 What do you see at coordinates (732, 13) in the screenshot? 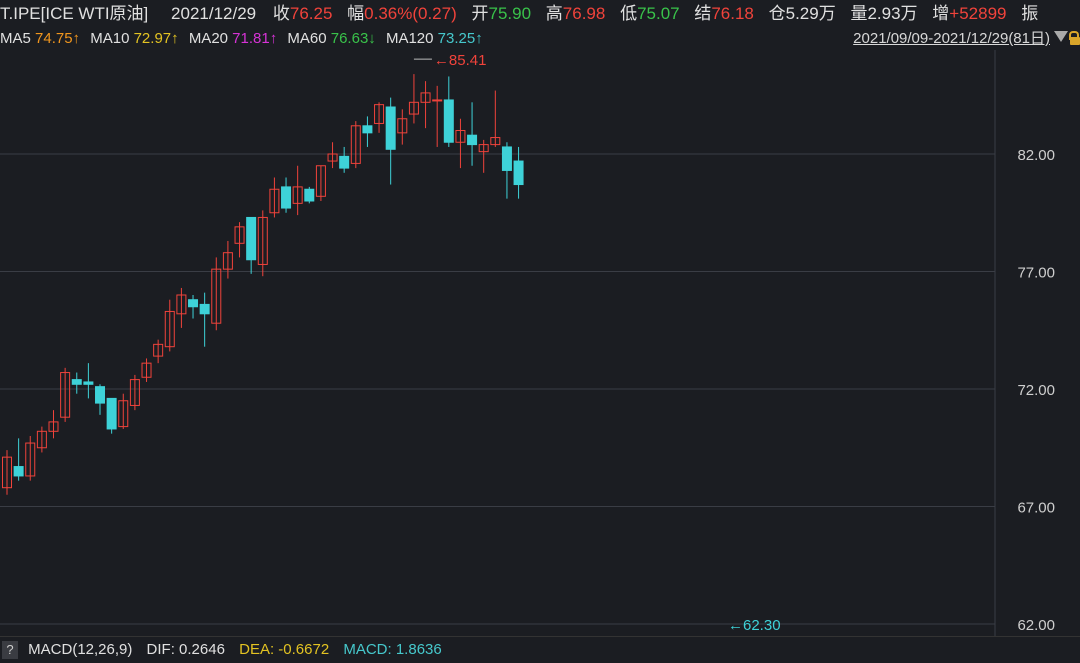
I see `settle-value: 76.18` at bounding box center [732, 13].